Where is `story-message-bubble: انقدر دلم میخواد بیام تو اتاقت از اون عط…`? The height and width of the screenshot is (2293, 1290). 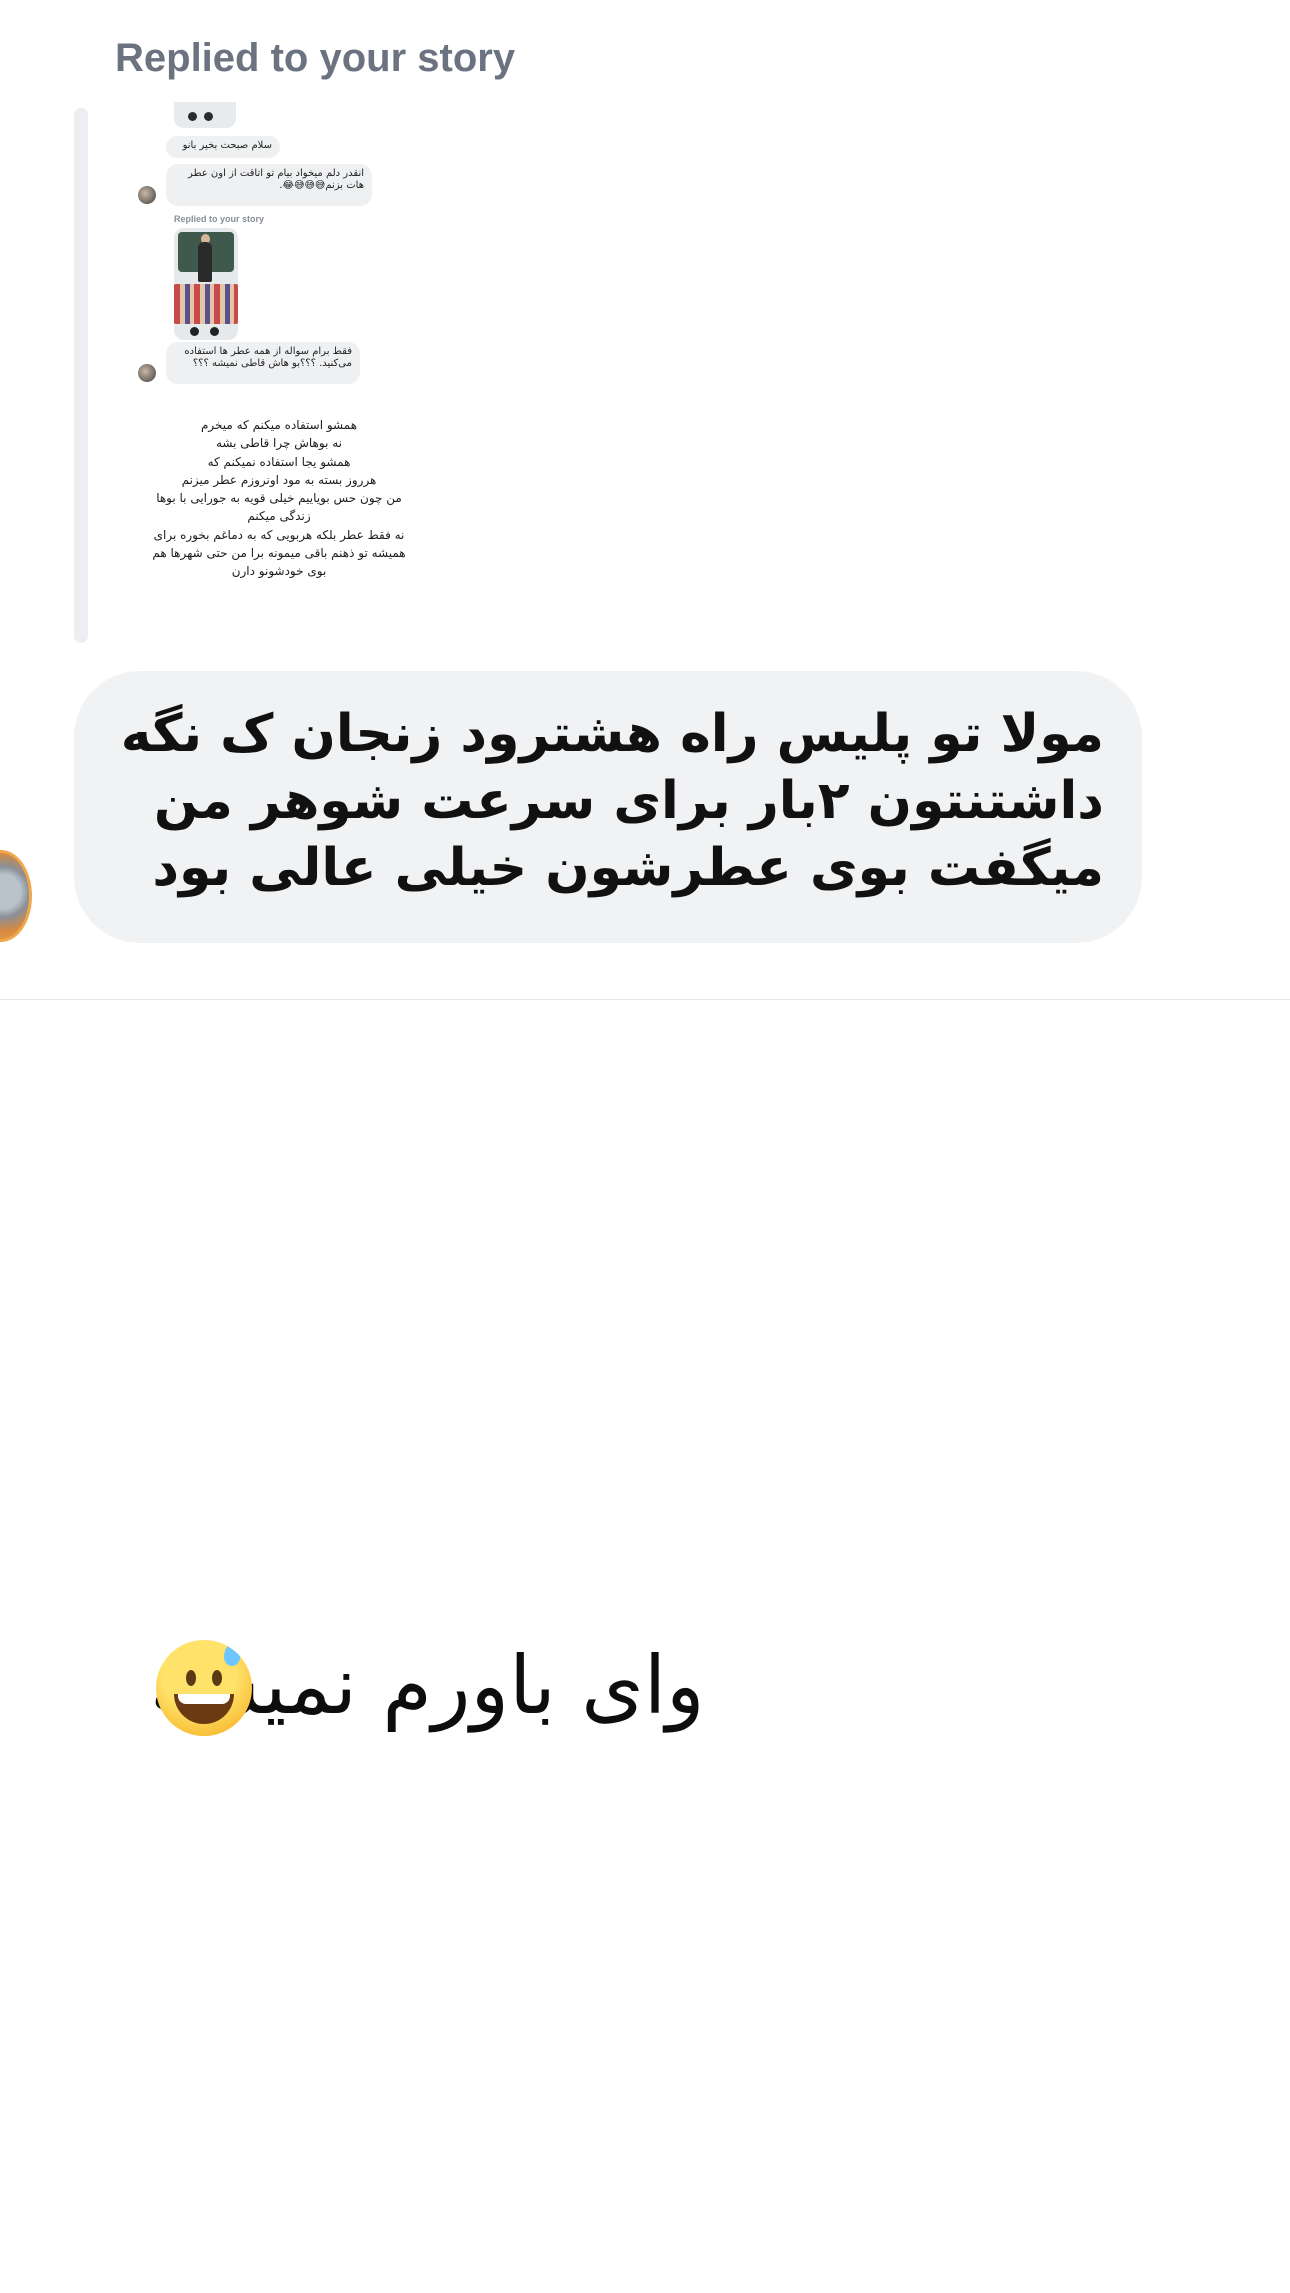 story-message-bubble: انقدر دلم میخواد بیام تو اتاقت از اون عط… is located at coordinates (269, 185).